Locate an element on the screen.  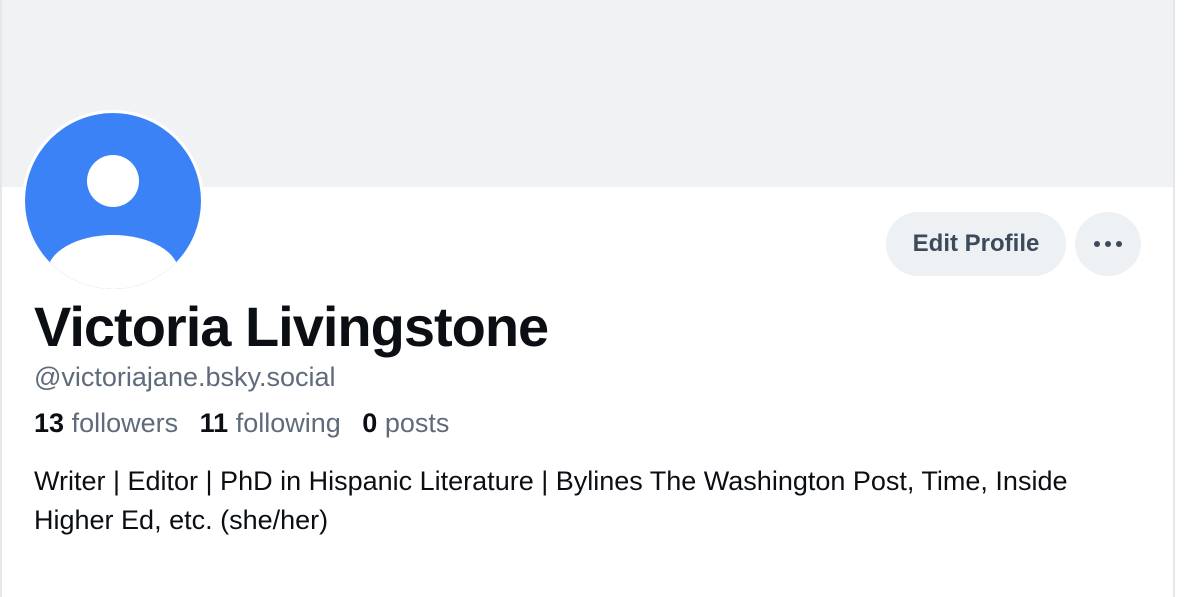
user-silhouette-icon is located at coordinates (113, 222).